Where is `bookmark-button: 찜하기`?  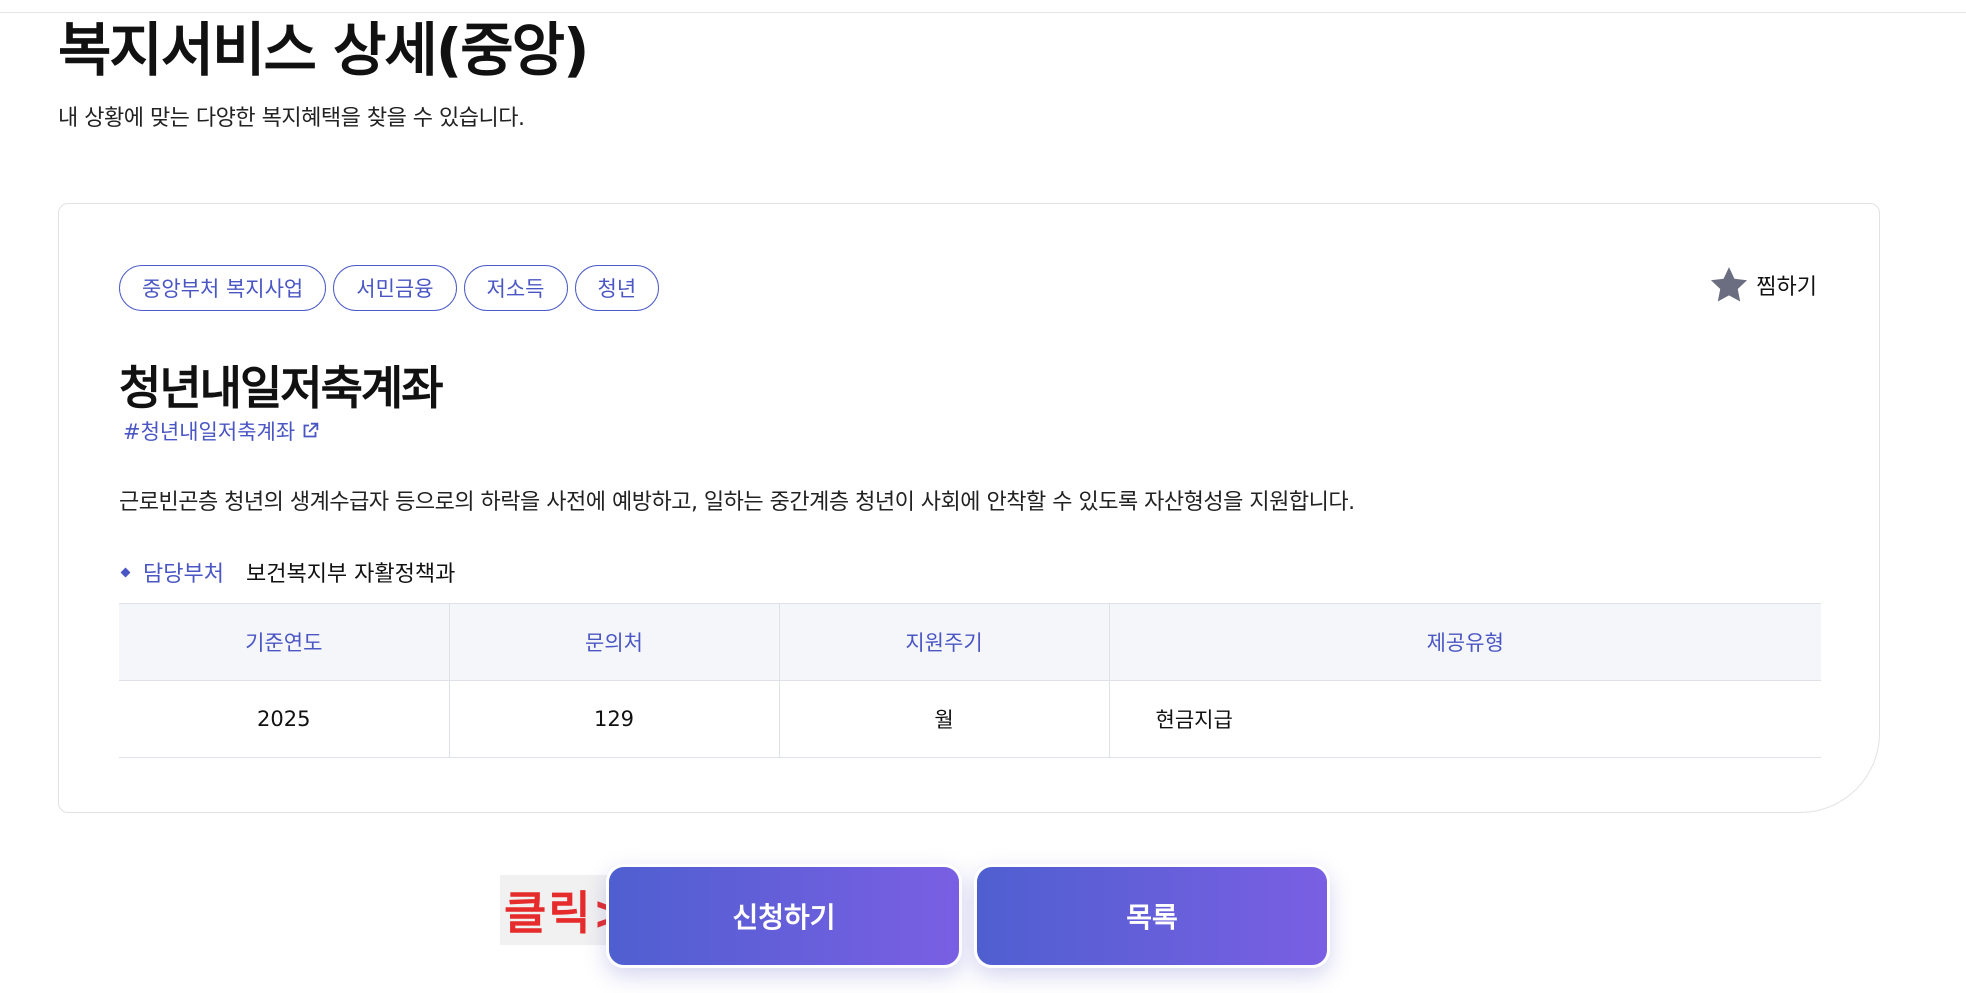
bookmark-button: 찜하기 is located at coordinates (1762, 285).